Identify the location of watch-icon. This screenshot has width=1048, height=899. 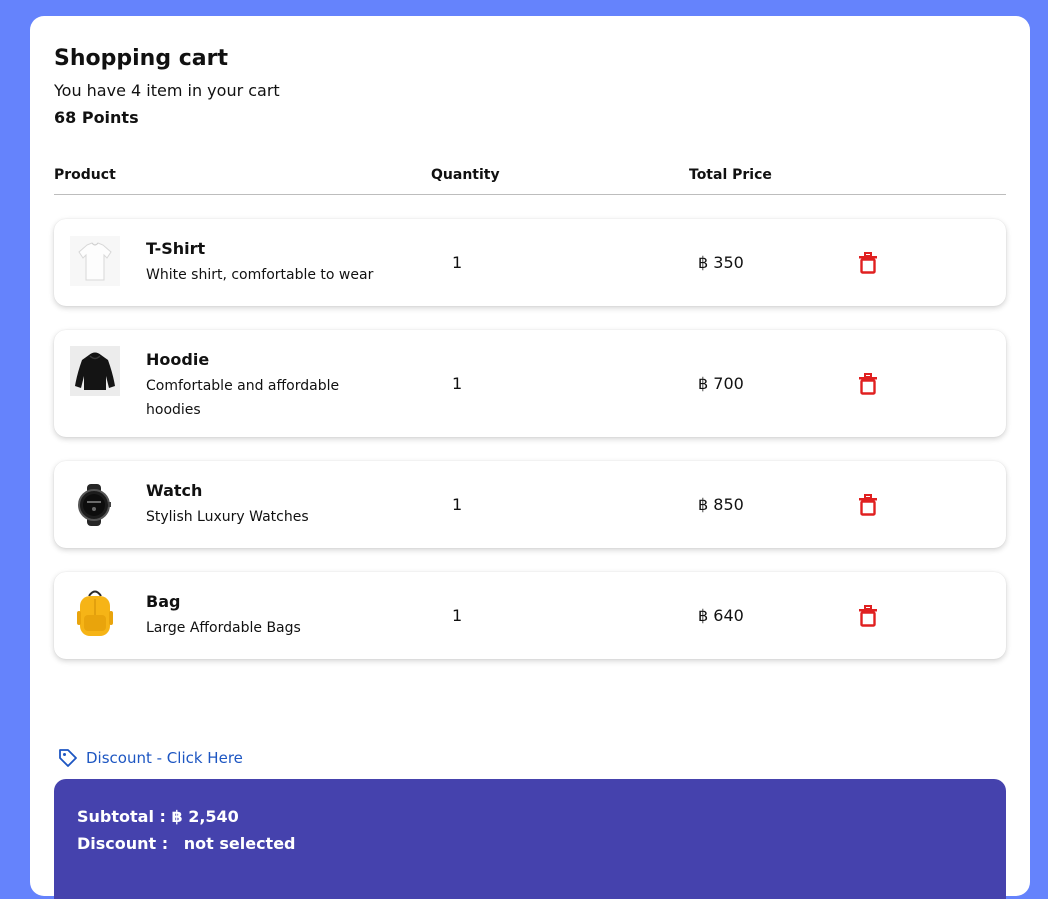
(95, 505).